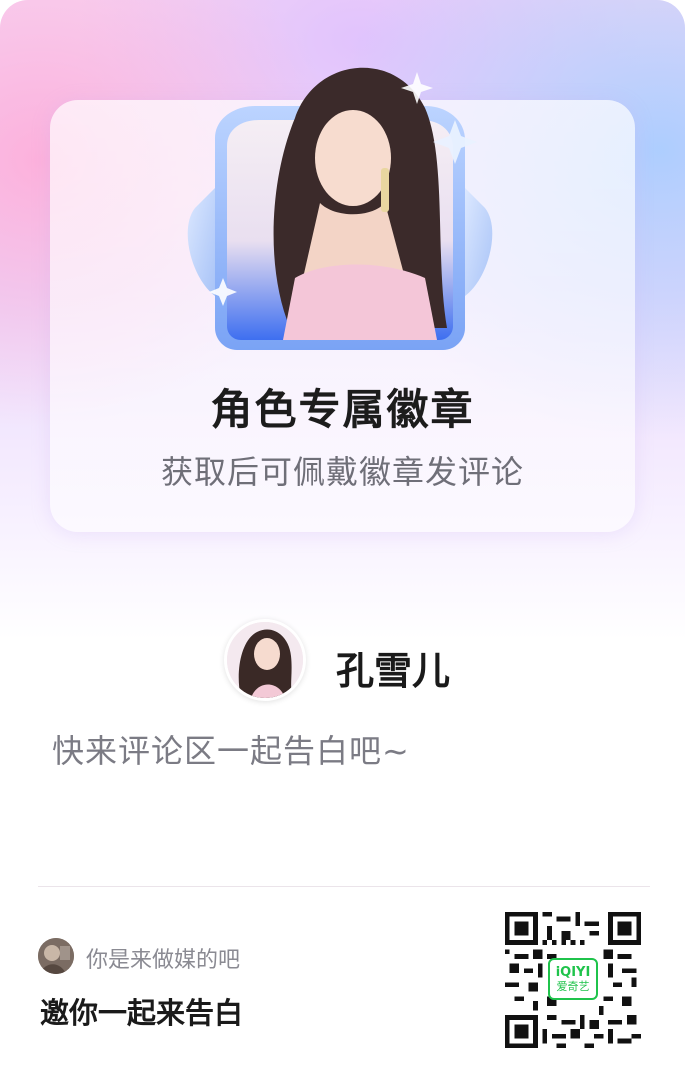 The height and width of the screenshot is (1080, 685). I want to click on badge-title: 角色专属徽章, so click(342, 409).